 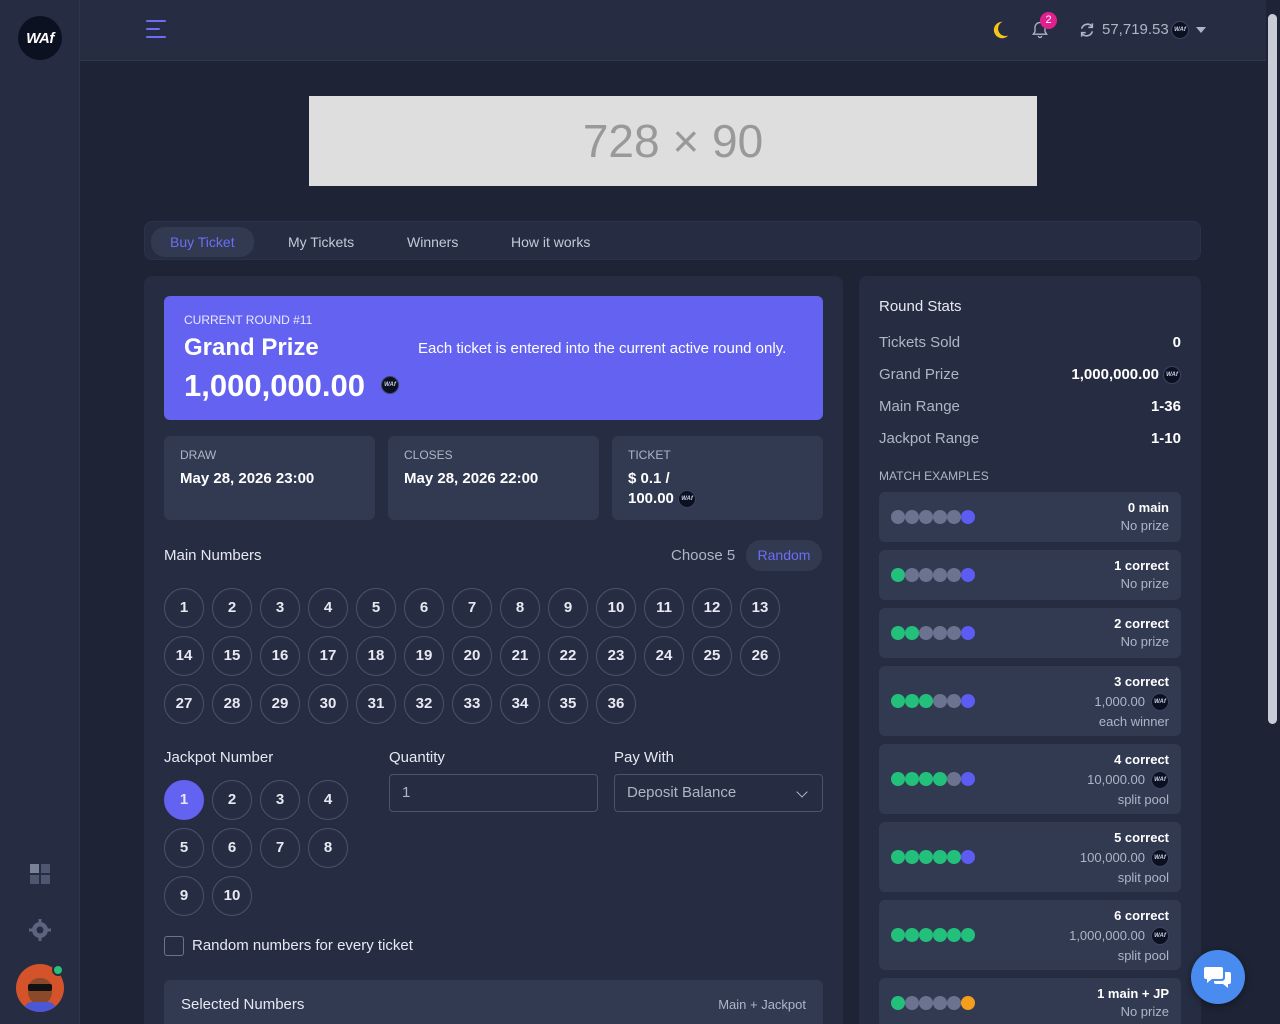 I want to click on main-number-ball: 16, so click(x=280, y=656).